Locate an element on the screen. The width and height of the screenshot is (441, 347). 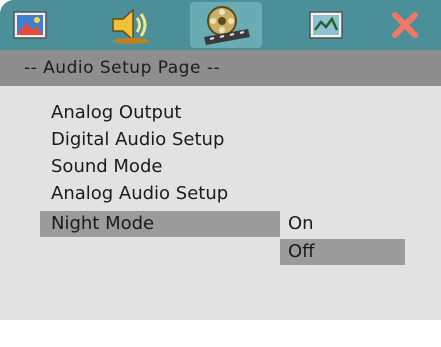
menu-item-digital-audio-setup: Digital Audio Setup is located at coordinates (160, 140).